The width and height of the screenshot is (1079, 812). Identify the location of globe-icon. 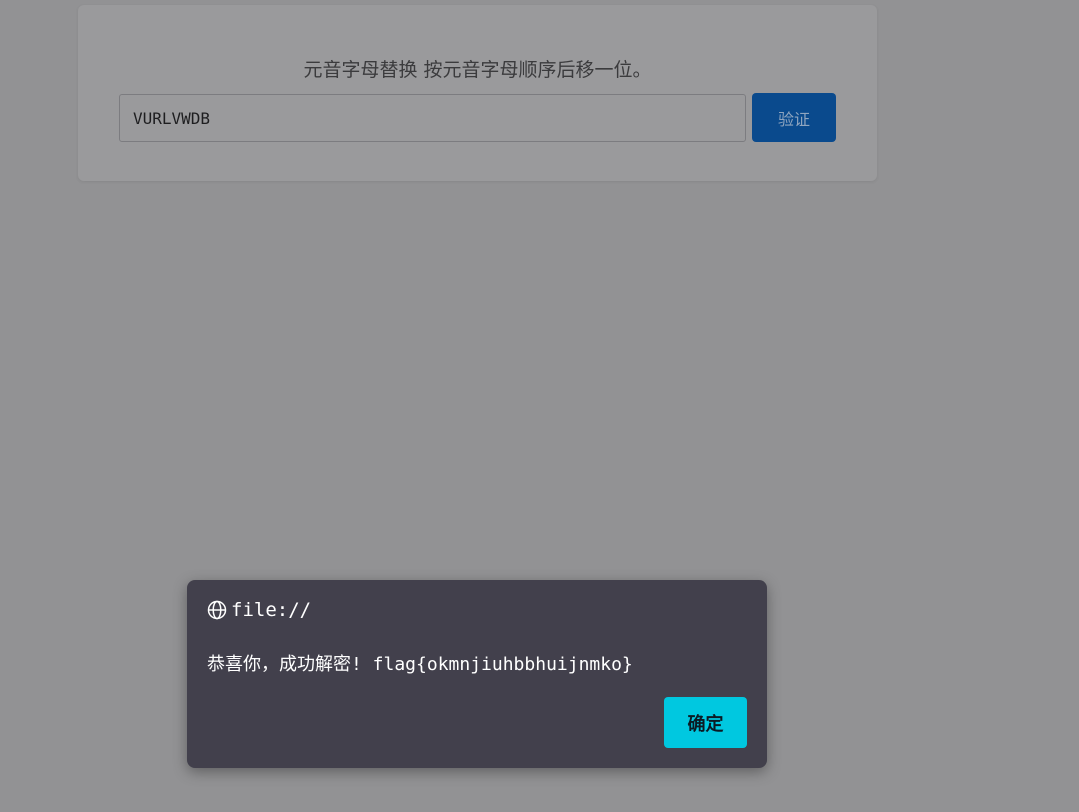
(217, 610).